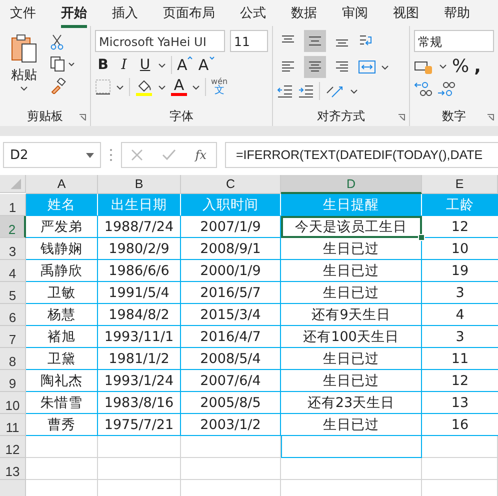  I want to click on table-cell: 褚旭, so click(62, 337).